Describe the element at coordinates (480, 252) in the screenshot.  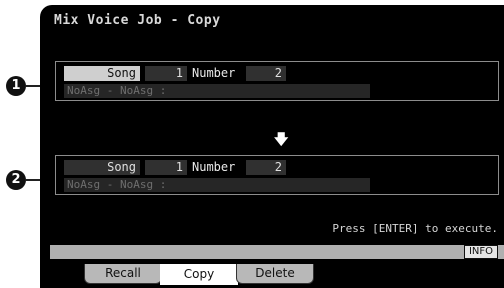
I see `info-button: INFO` at that location.